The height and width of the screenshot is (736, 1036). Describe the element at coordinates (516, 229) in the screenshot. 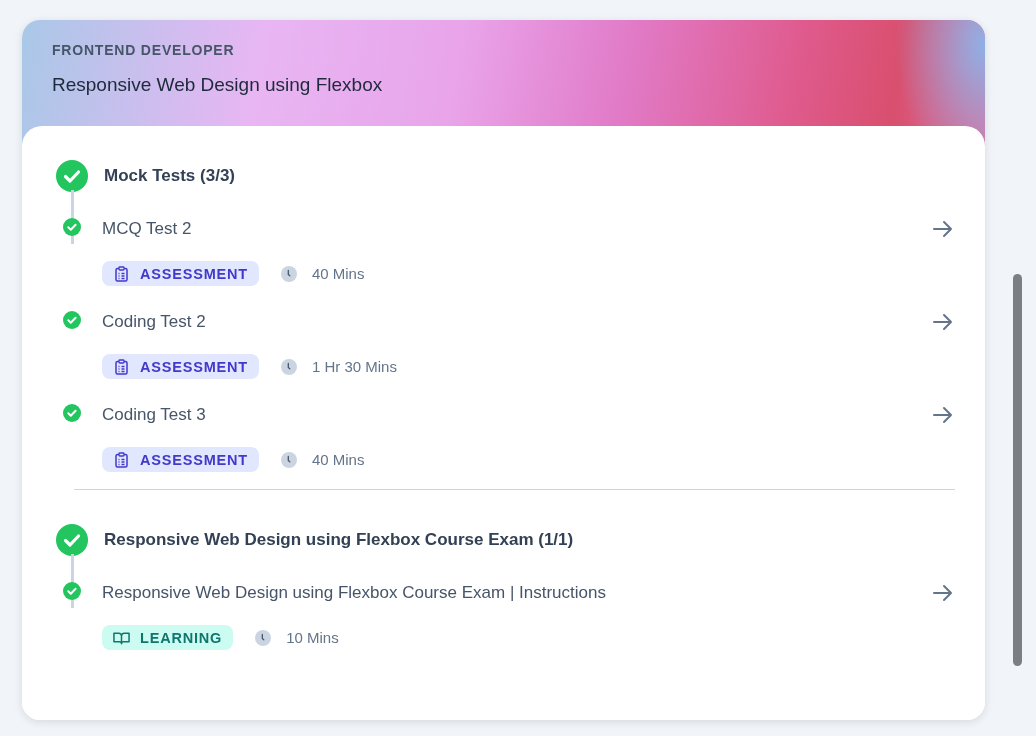

I see `item-title: MCQ Test 2` at that location.